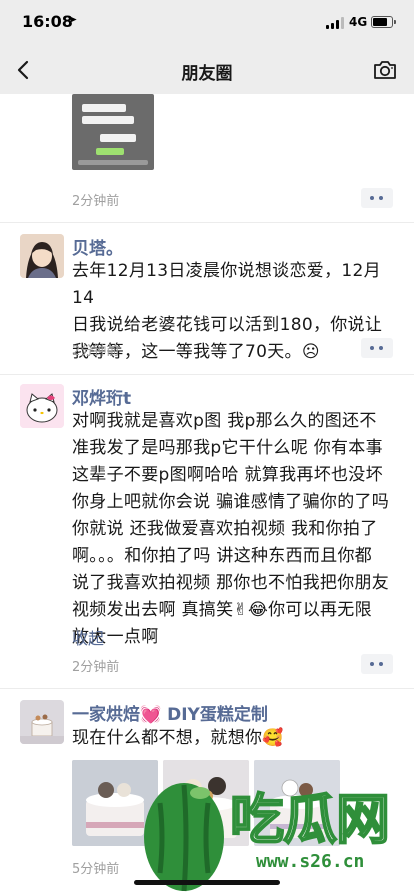  What do you see at coordinates (178, 738) in the screenshot?
I see `post-text: 现在什么都不想，就想你🥰` at bounding box center [178, 738].